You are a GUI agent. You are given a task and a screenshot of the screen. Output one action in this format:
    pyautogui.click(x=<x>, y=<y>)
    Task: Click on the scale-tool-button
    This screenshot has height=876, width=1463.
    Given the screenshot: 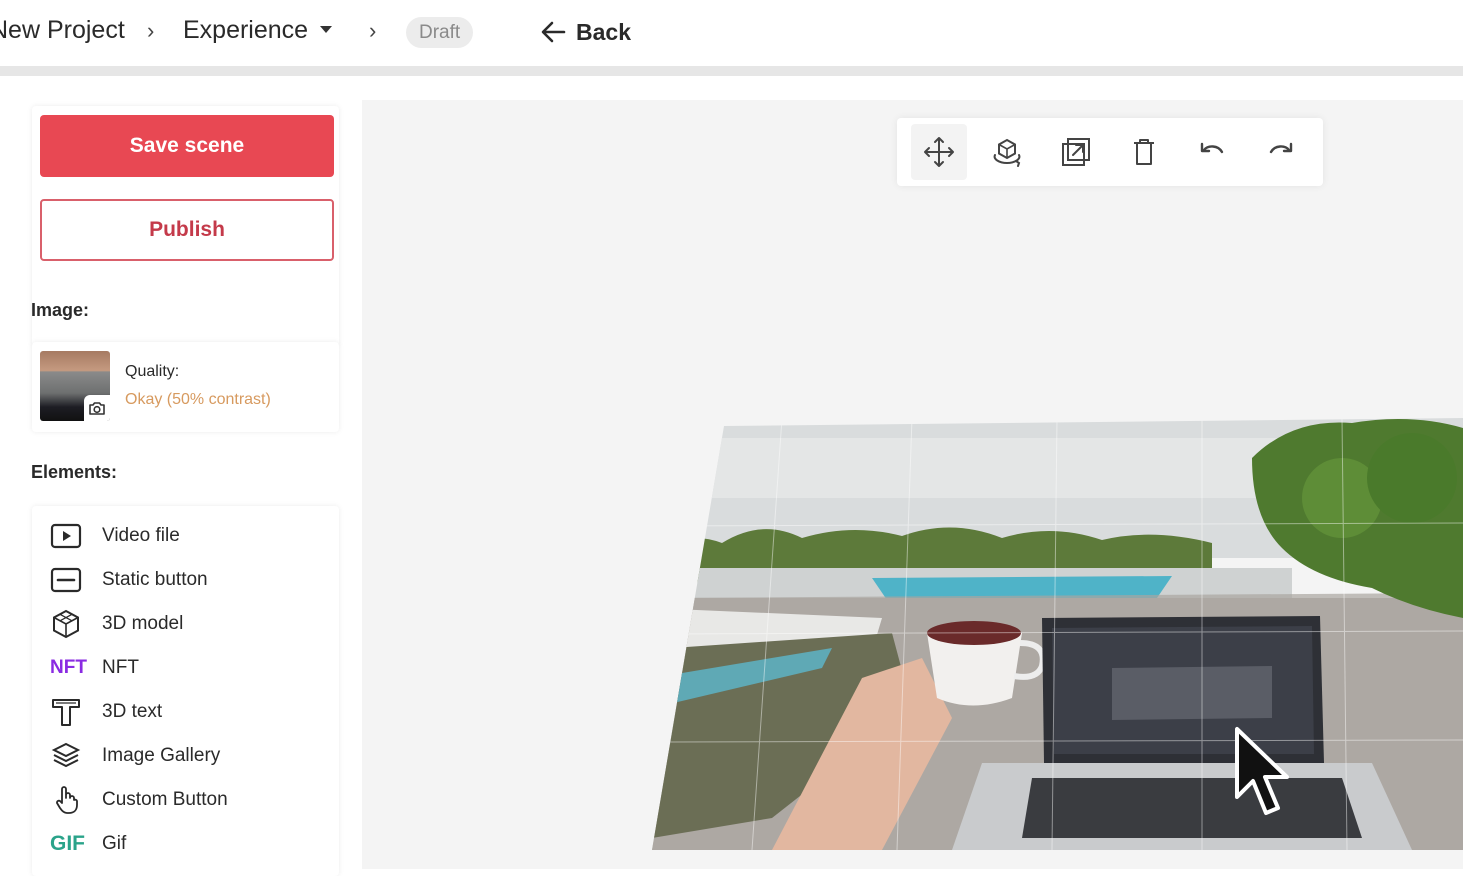 What is the action you would take?
    pyautogui.click(x=1076, y=152)
    